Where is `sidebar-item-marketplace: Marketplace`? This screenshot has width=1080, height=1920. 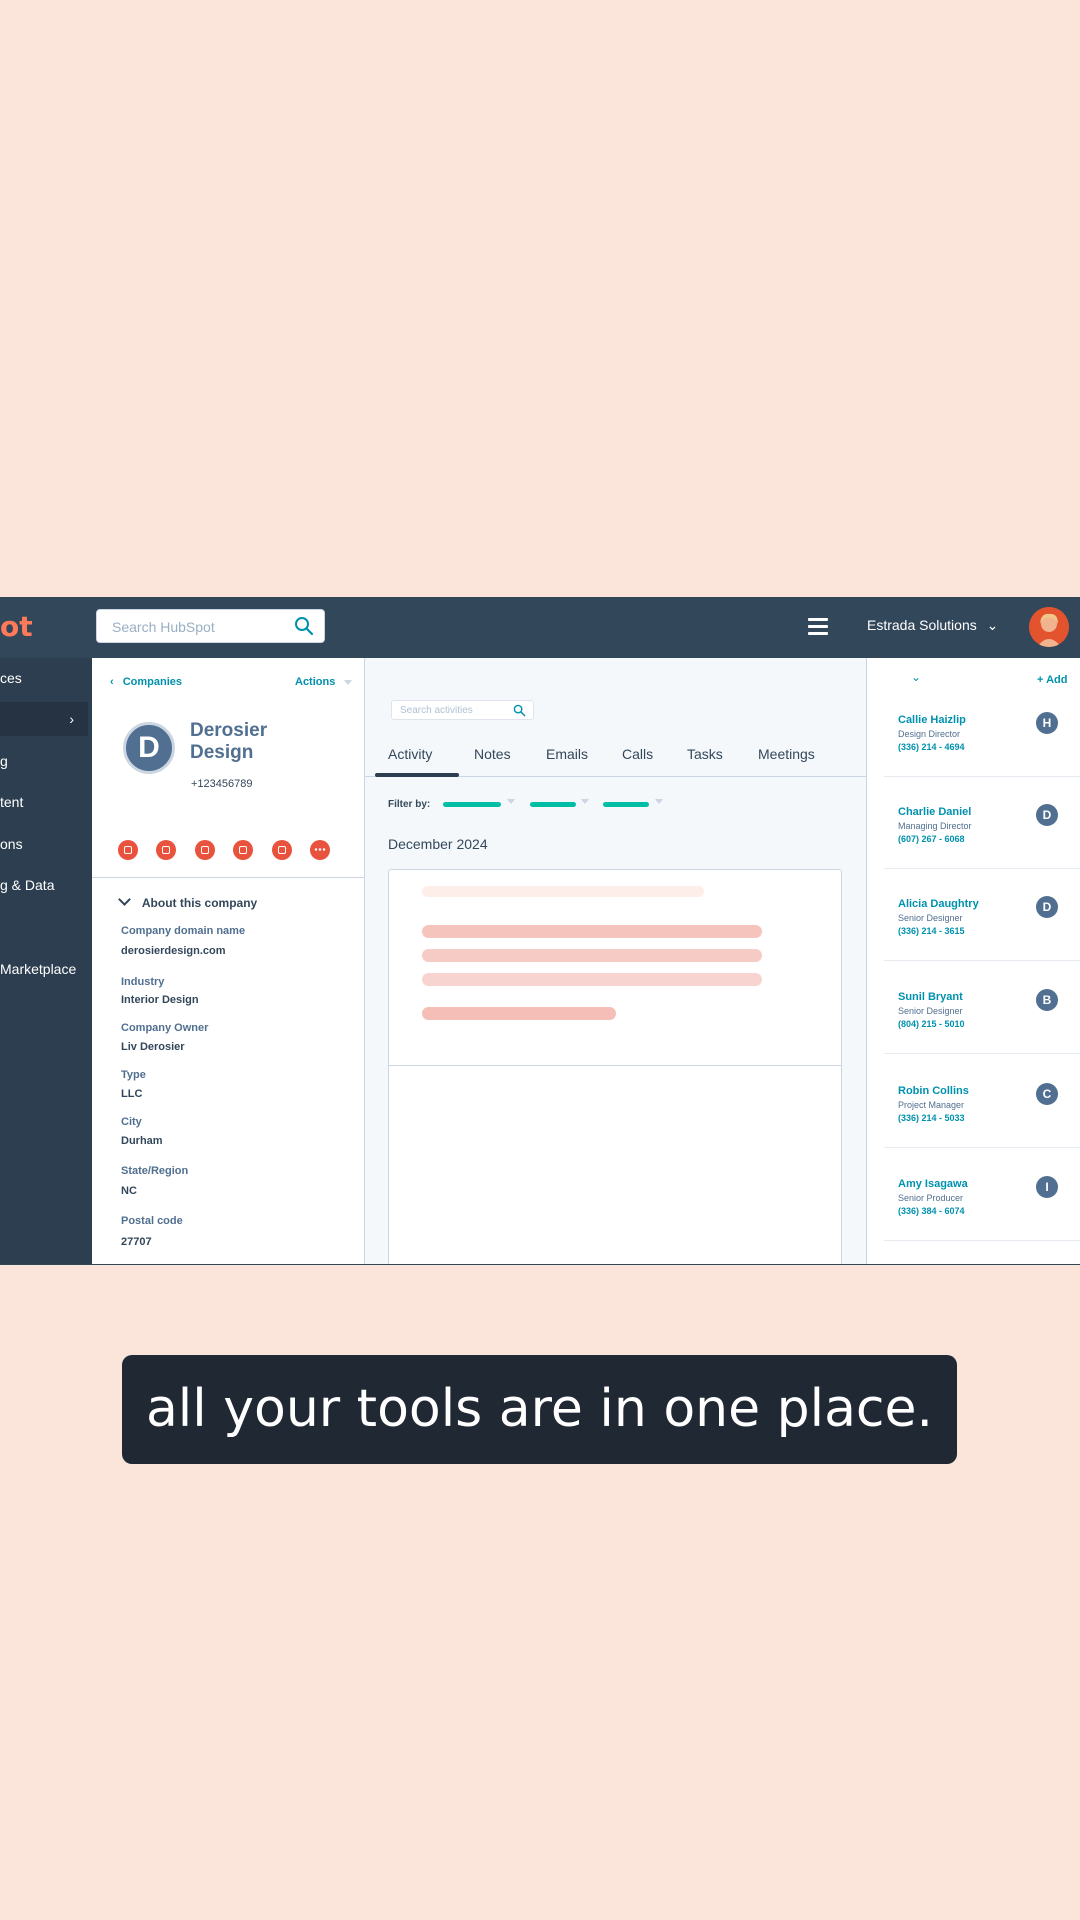 sidebar-item-marketplace: Marketplace is located at coordinates (44, 969).